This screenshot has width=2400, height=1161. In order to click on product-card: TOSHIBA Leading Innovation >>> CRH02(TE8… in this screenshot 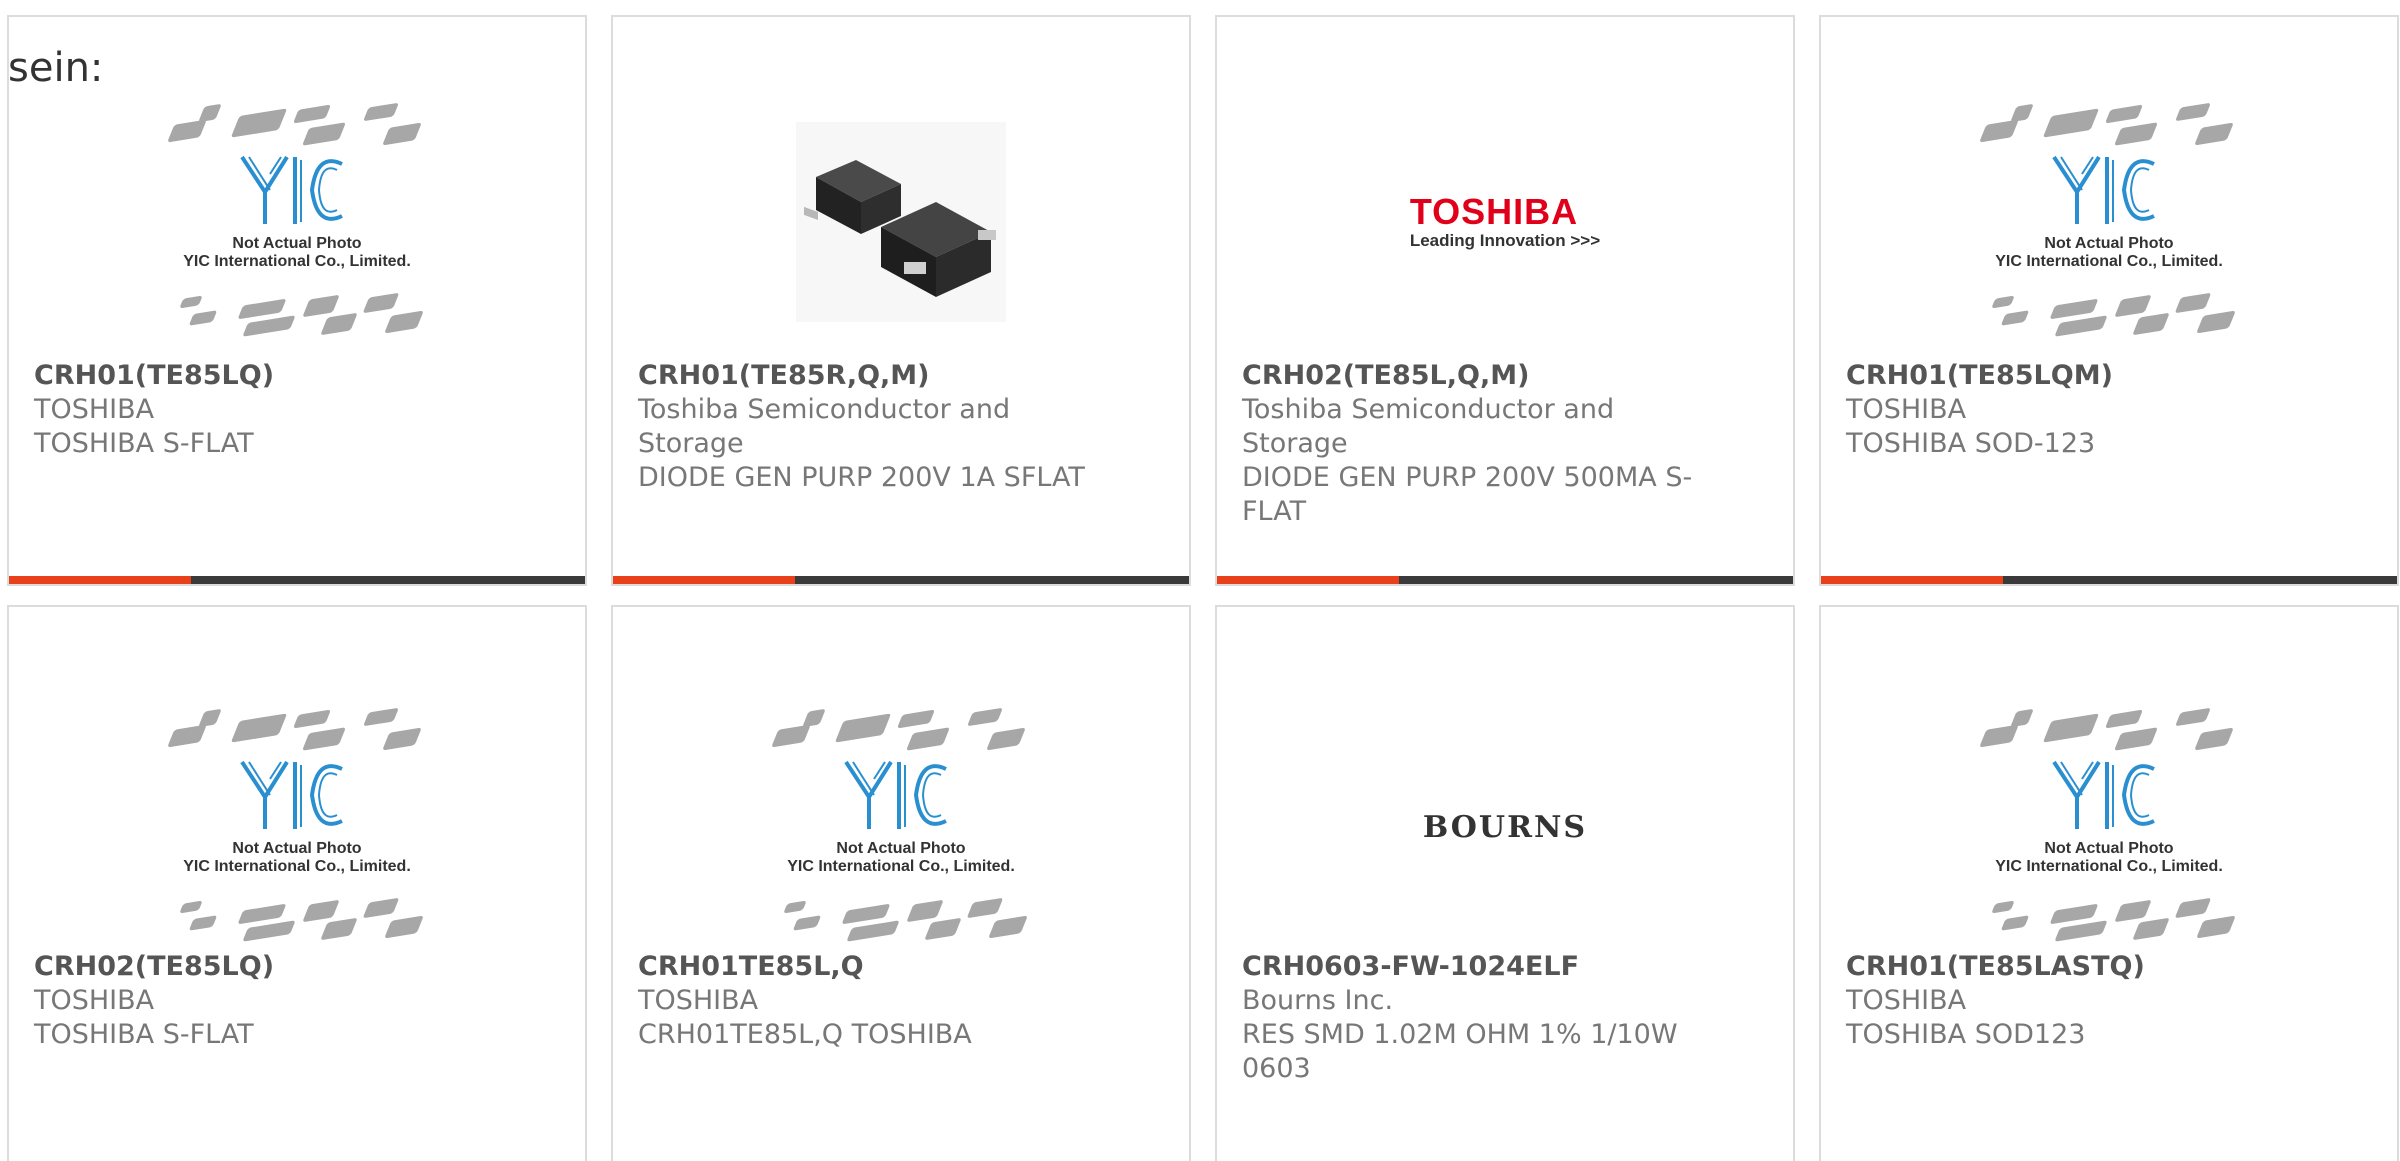, I will do `click(1505, 300)`.